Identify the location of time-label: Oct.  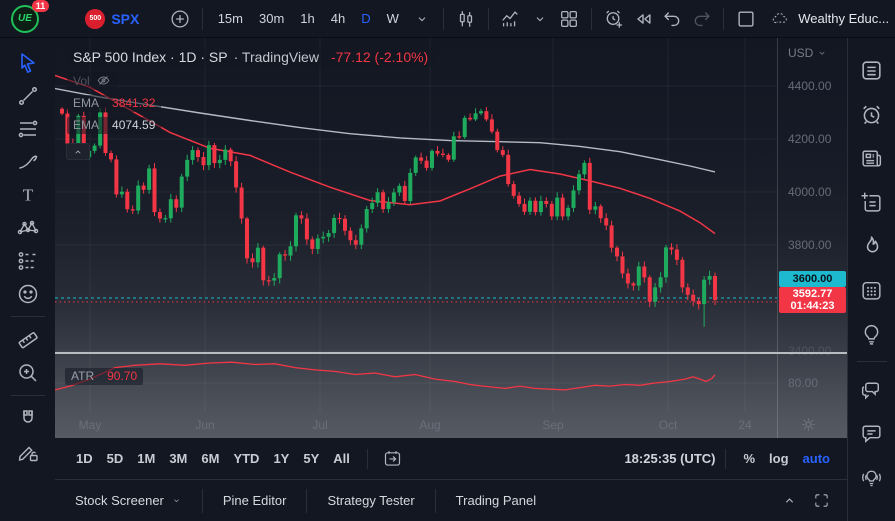
(668, 425).